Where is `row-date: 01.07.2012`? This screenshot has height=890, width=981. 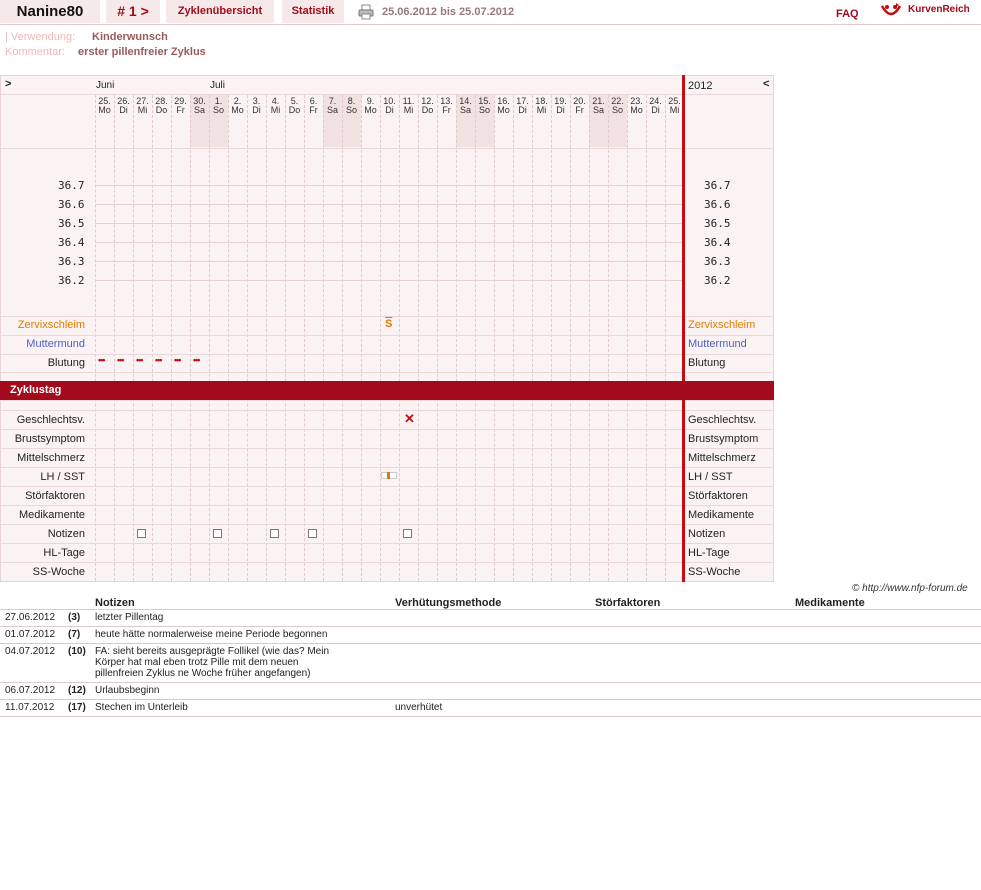
row-date: 01.07.2012 is located at coordinates (30, 634).